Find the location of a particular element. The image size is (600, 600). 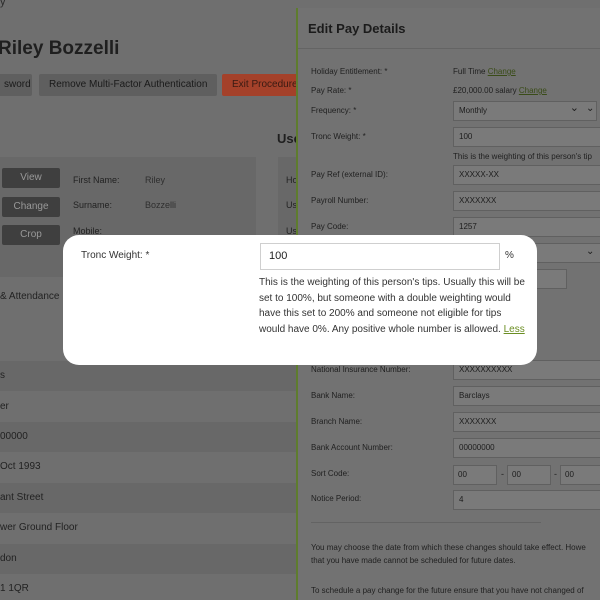

pay-rate-text: £20,000.00 salary is located at coordinates (485, 90).